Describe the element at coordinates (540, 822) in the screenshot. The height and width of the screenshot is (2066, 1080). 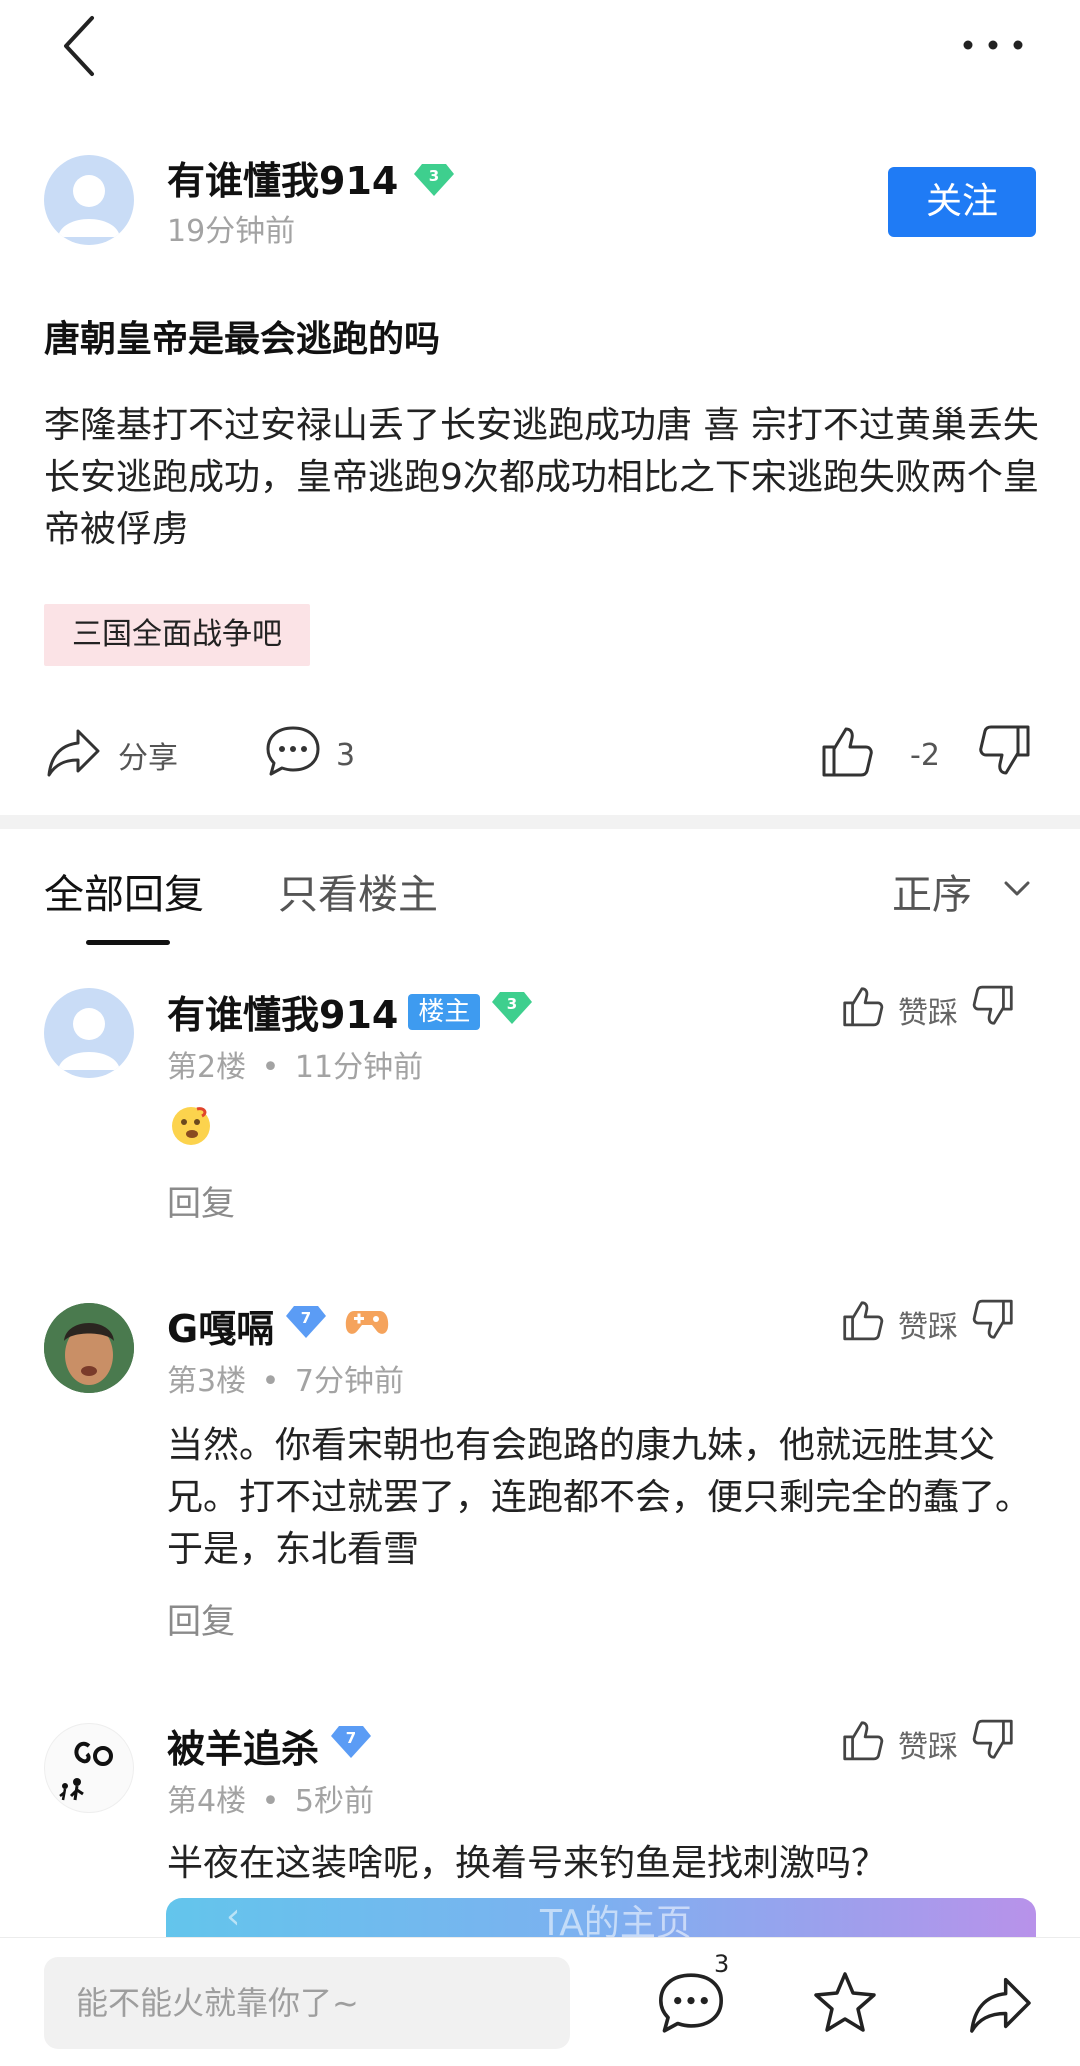
I see `section-divider` at that location.